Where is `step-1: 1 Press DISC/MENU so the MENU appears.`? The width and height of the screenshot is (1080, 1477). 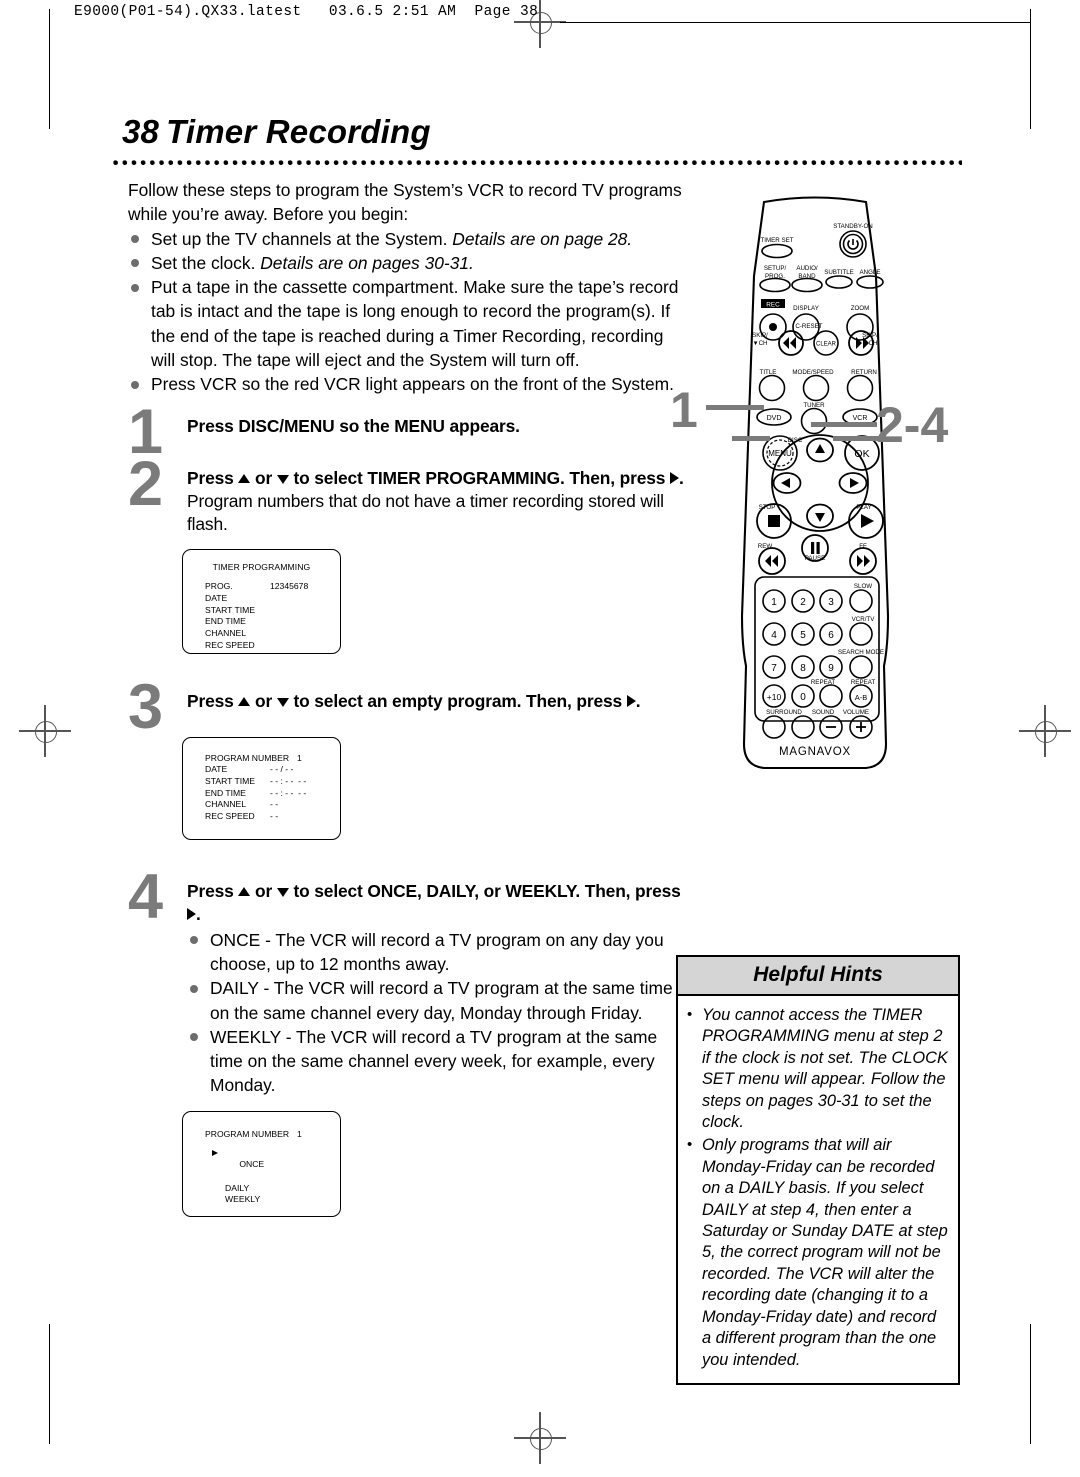
step-1: 1 Press DISC/MENU so the MENU appears. is located at coordinates (408, 431).